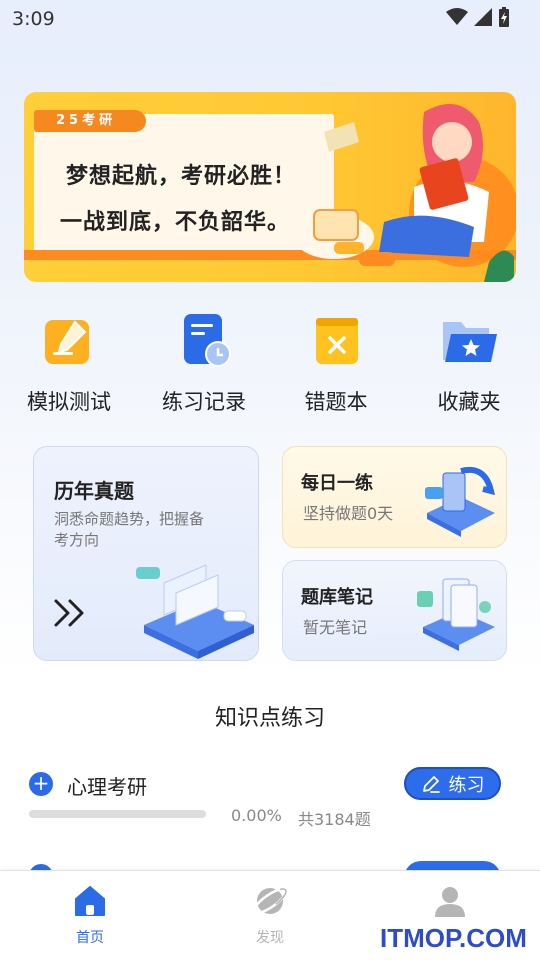 The width and height of the screenshot is (540, 961). I want to click on quick-action-practice-record: 练习记录, so click(204, 363).